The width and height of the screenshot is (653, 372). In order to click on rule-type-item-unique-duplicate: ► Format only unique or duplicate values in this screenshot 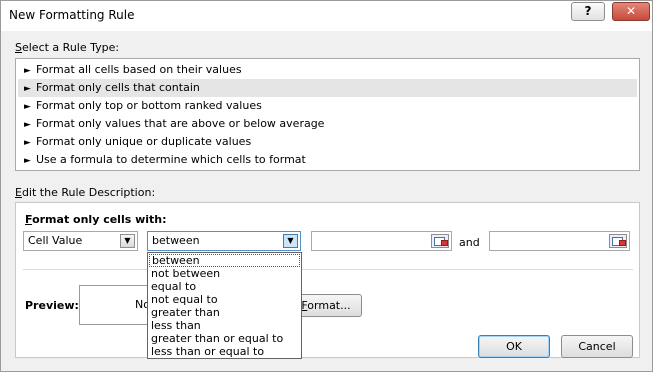, I will do `click(327, 142)`.